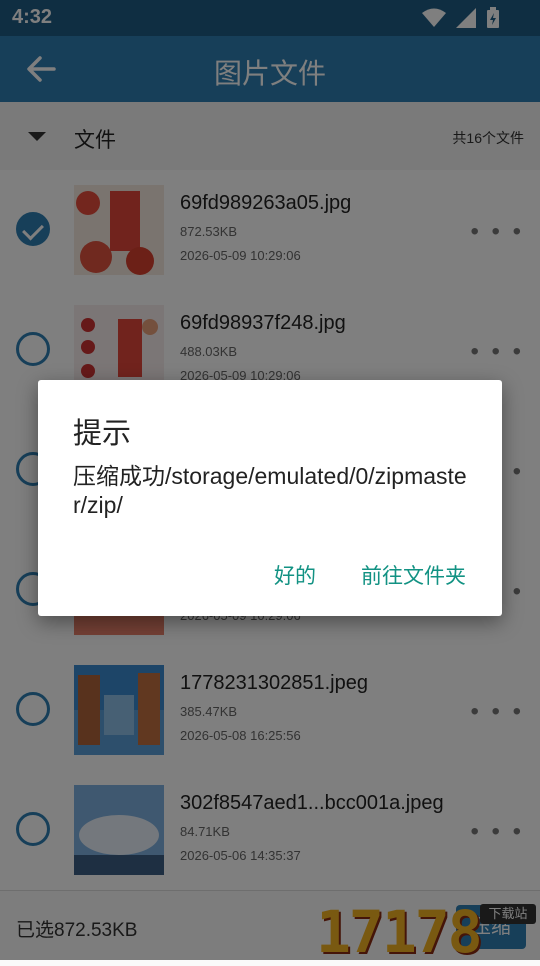  I want to click on dialog-title: 提示, so click(102, 434).